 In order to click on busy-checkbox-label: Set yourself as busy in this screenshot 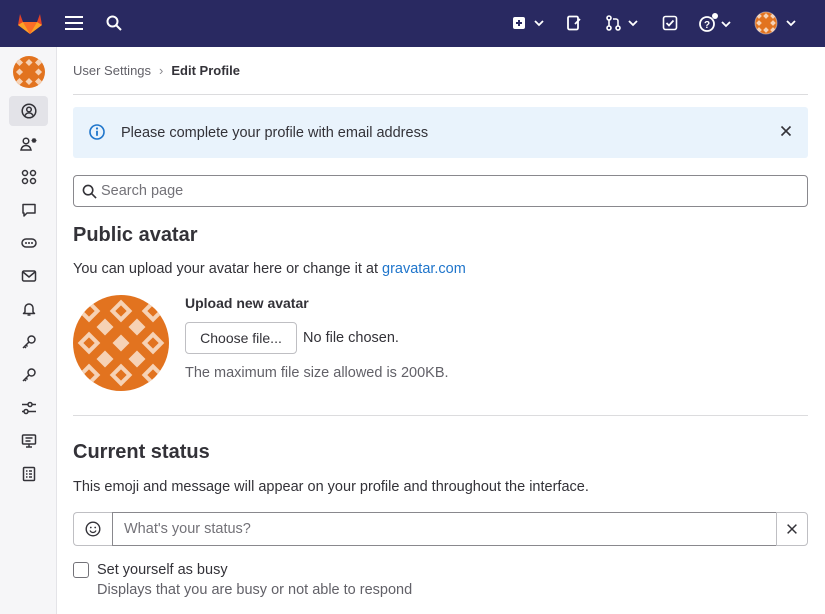, I will do `click(162, 570)`.